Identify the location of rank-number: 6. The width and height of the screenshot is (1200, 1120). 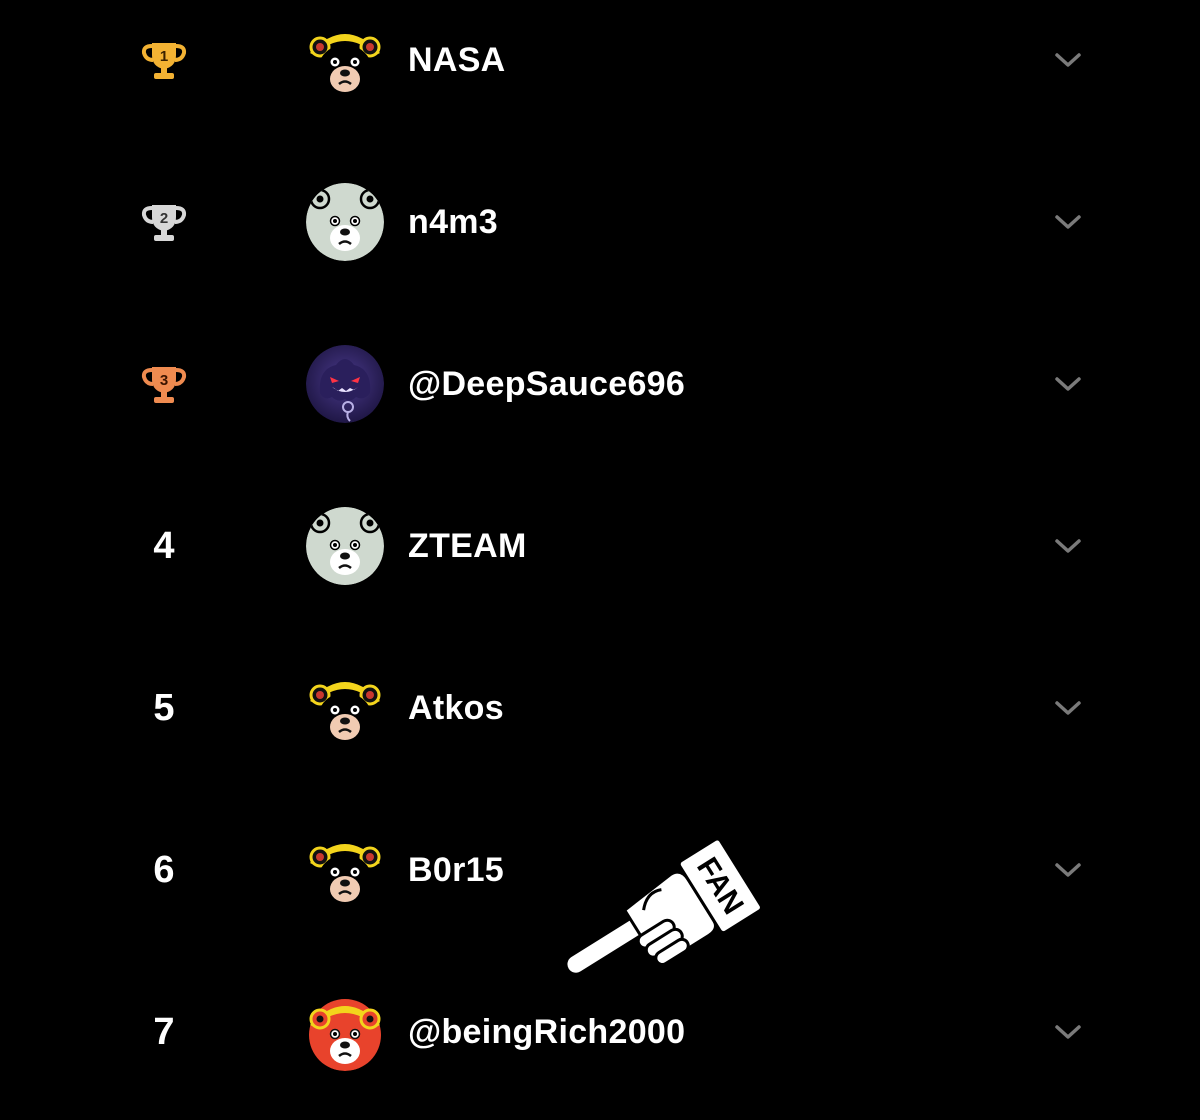
(164, 869).